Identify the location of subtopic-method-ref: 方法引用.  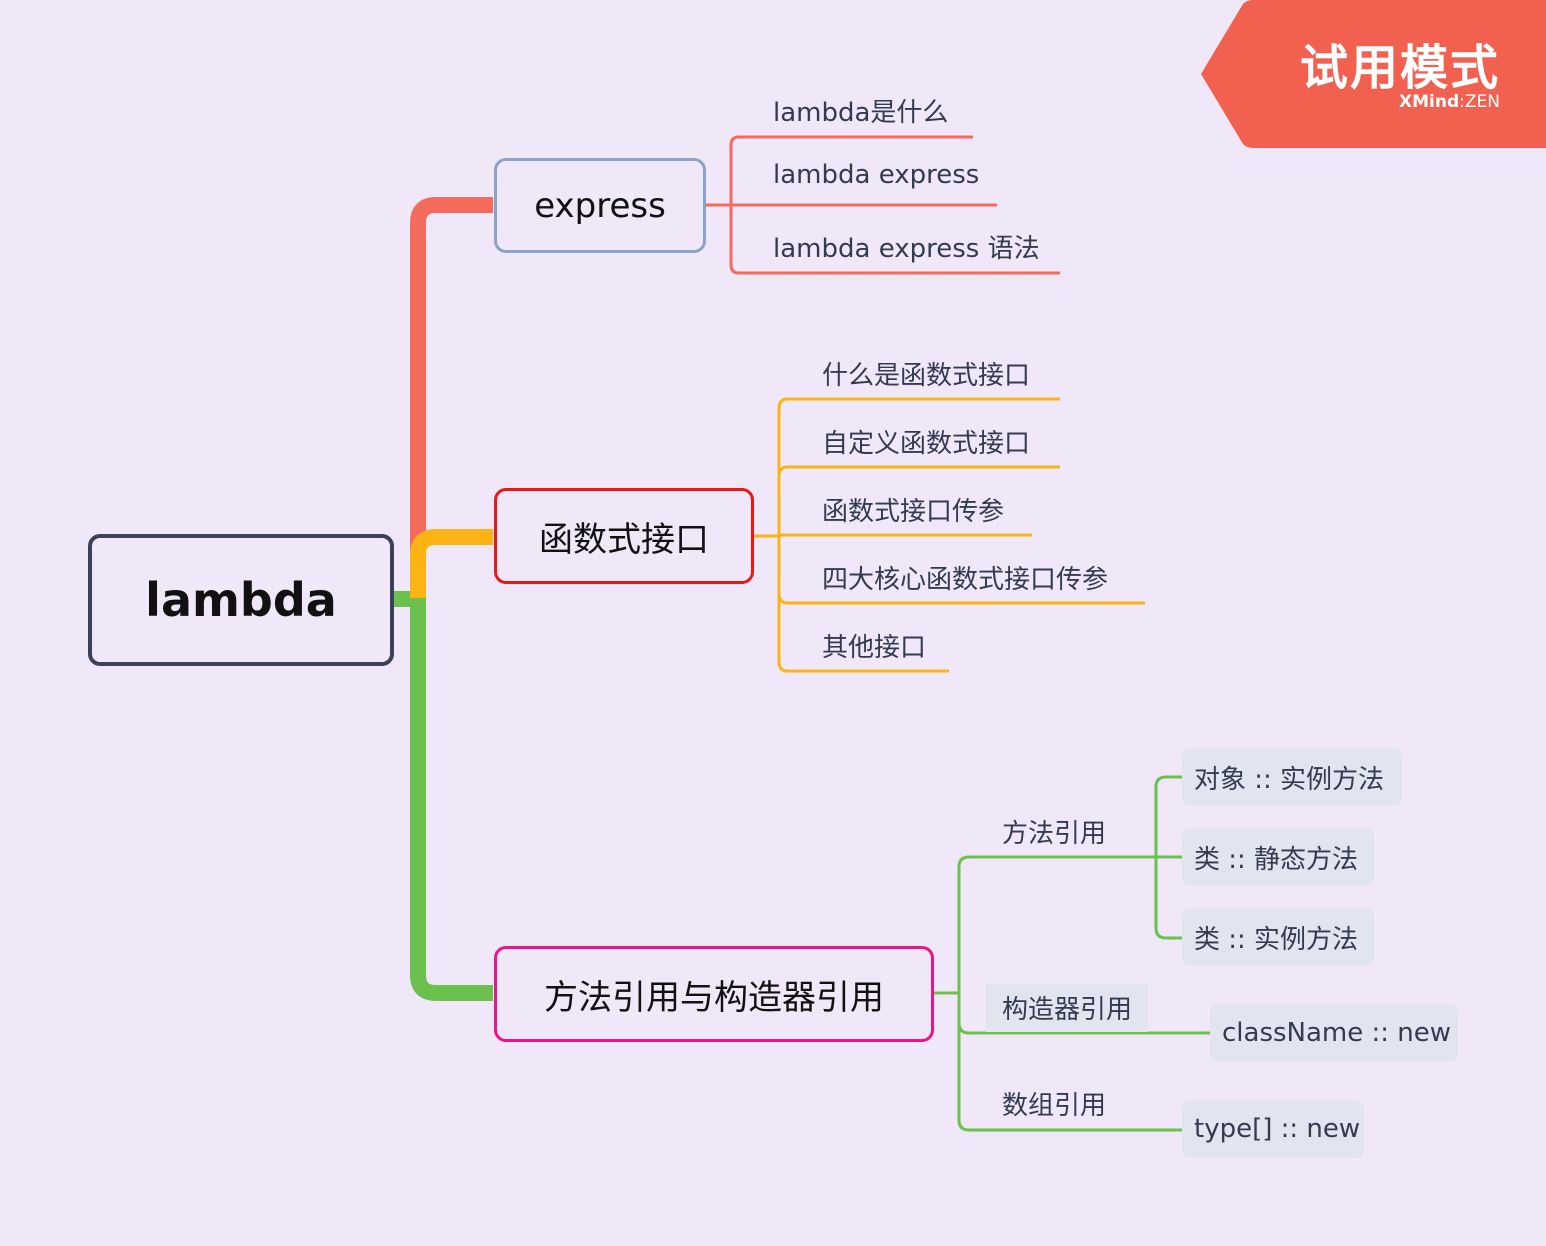
(1054, 831).